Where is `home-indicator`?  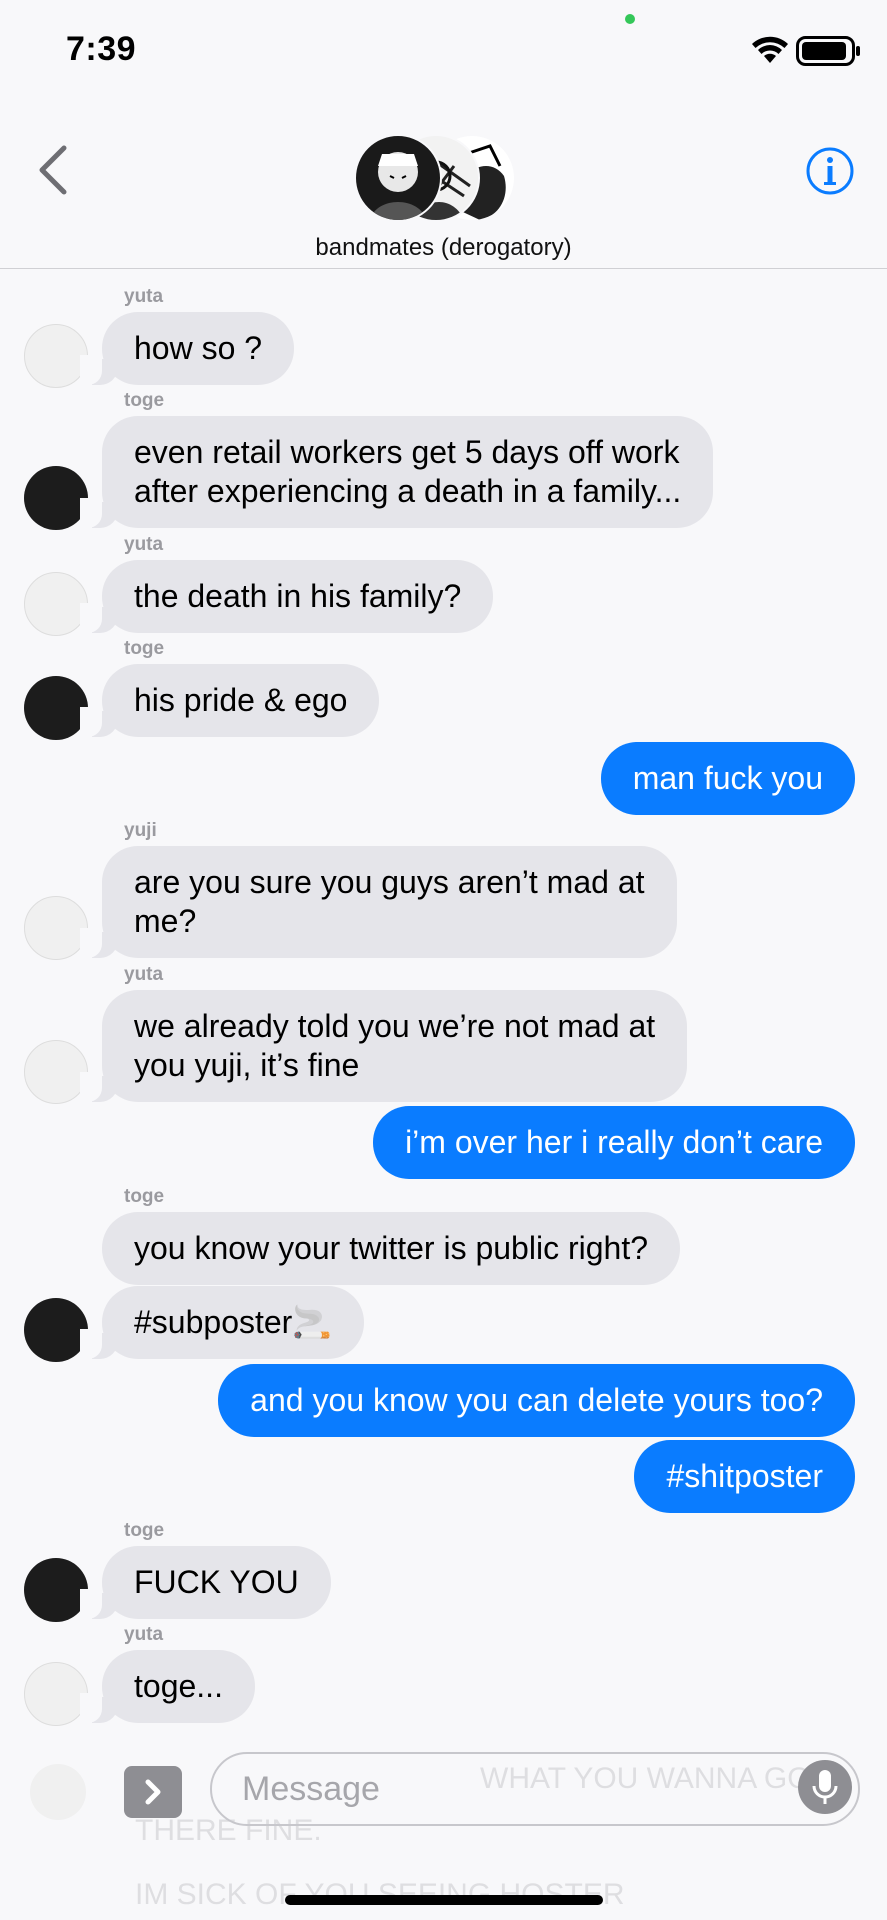 home-indicator is located at coordinates (444, 1900).